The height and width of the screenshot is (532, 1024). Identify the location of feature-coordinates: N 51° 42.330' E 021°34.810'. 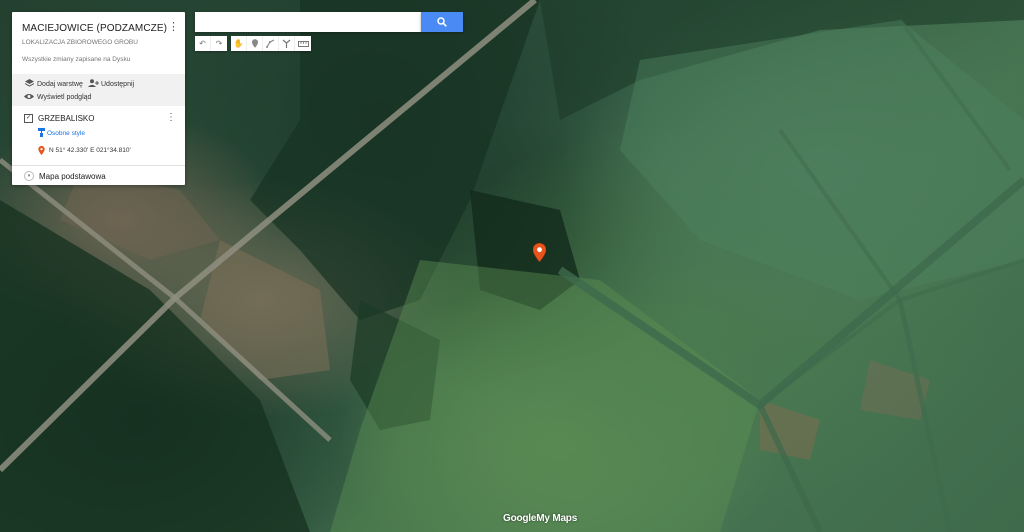
(90, 150).